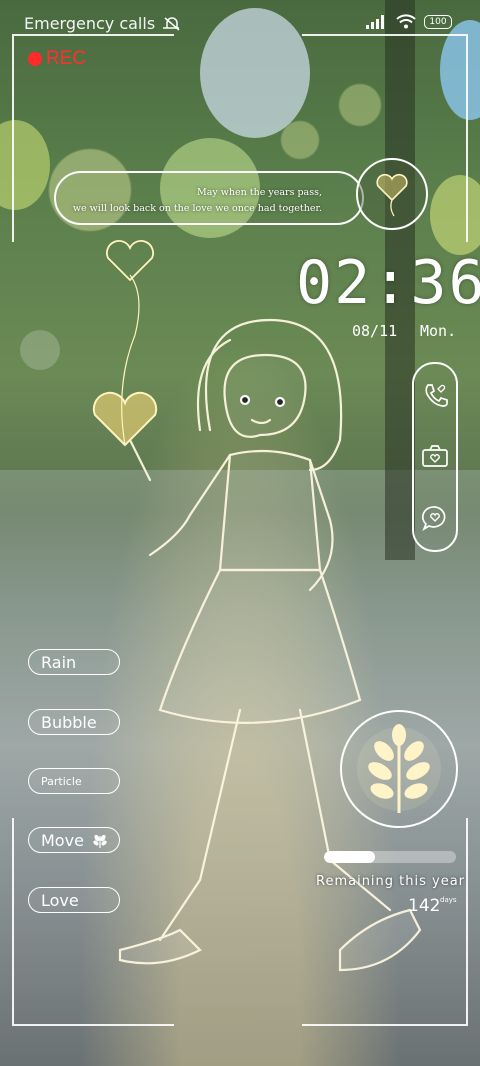 Image resolution: width=480 pixels, height=1066 pixels. What do you see at coordinates (40, 350) in the screenshot?
I see `background-bokeh` at bounding box center [40, 350].